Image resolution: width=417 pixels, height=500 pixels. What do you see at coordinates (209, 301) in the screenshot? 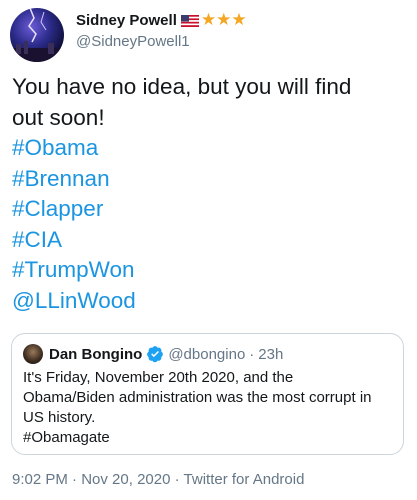
I see `mention-link: @LLinWood` at bounding box center [209, 301].